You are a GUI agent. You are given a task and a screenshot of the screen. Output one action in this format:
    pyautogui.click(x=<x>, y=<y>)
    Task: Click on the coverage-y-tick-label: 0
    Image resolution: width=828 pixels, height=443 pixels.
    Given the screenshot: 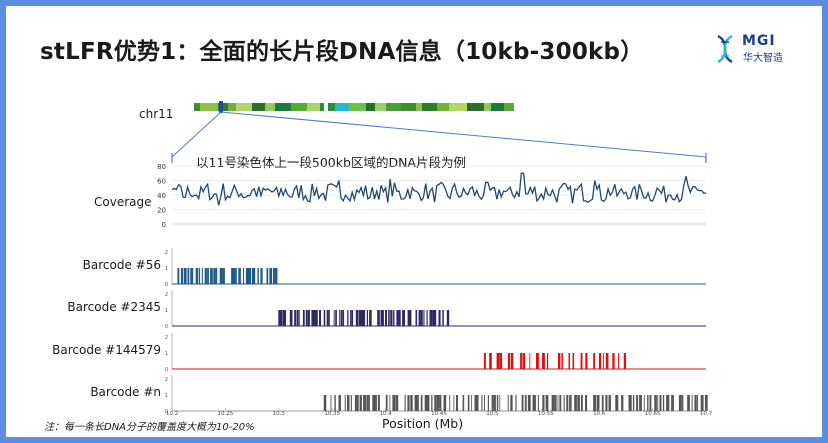 What is the action you would take?
    pyautogui.click(x=164, y=225)
    